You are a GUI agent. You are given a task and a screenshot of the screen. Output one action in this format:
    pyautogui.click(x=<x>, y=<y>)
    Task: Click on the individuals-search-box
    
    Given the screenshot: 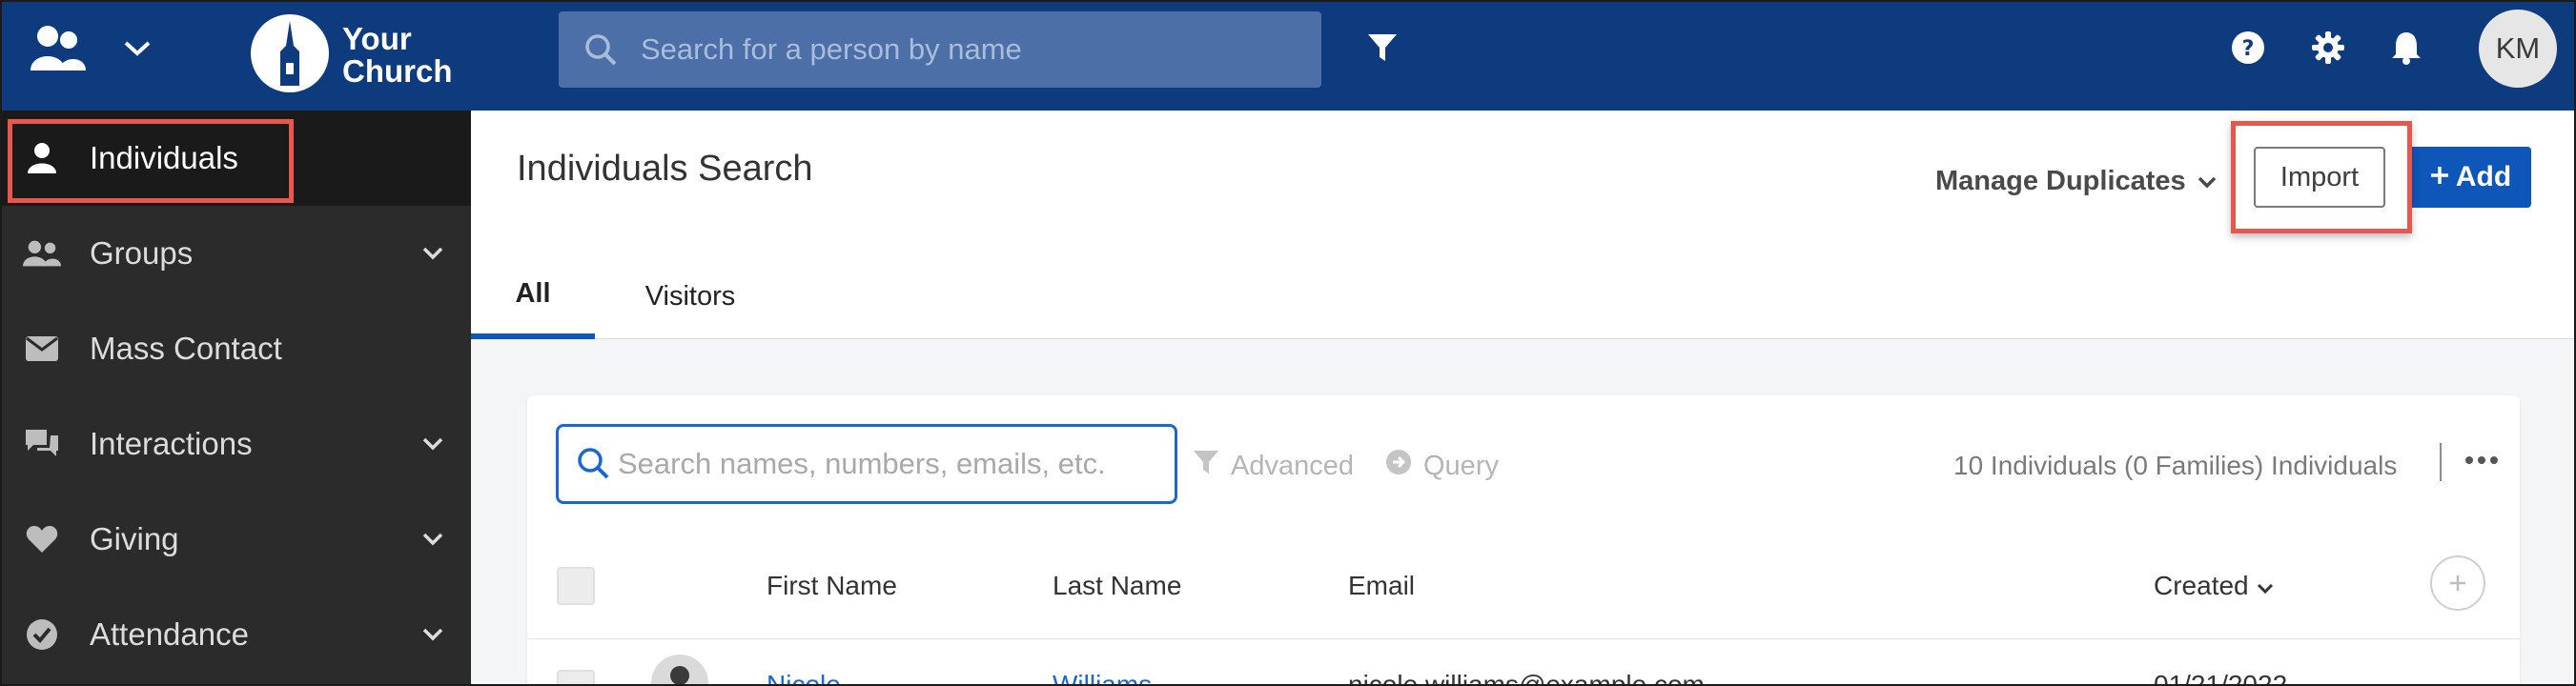 What is the action you would take?
    pyautogui.click(x=866, y=464)
    